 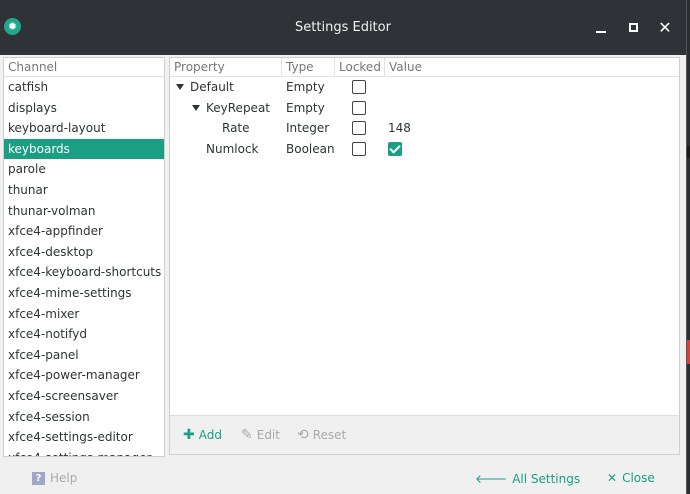 I want to click on channel-item: xfce4-panel, so click(x=84, y=355).